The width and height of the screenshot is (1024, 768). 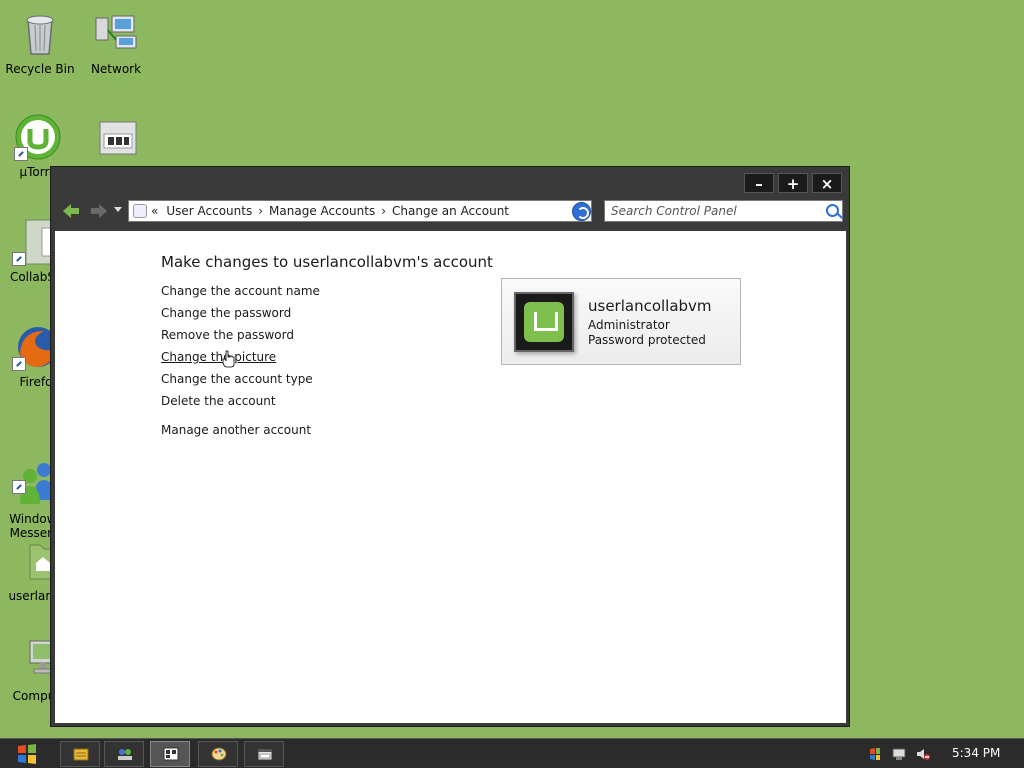 I want to click on taskbar-app-control-panel, so click(x=170, y=754).